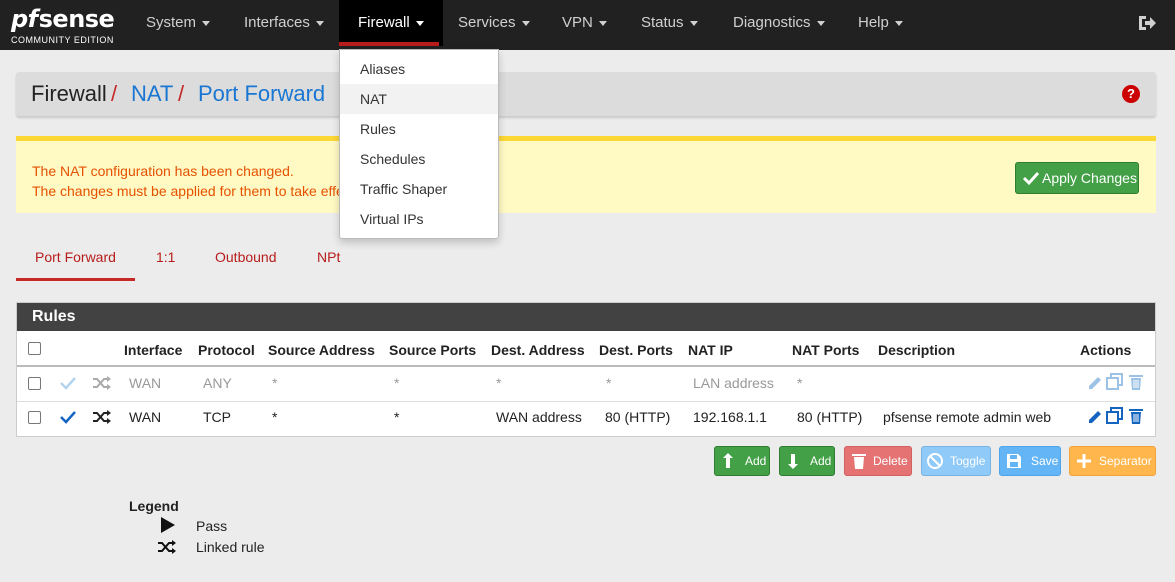 The height and width of the screenshot is (582, 1175). I want to click on tab-port-forward: Port Forward, so click(75, 257).